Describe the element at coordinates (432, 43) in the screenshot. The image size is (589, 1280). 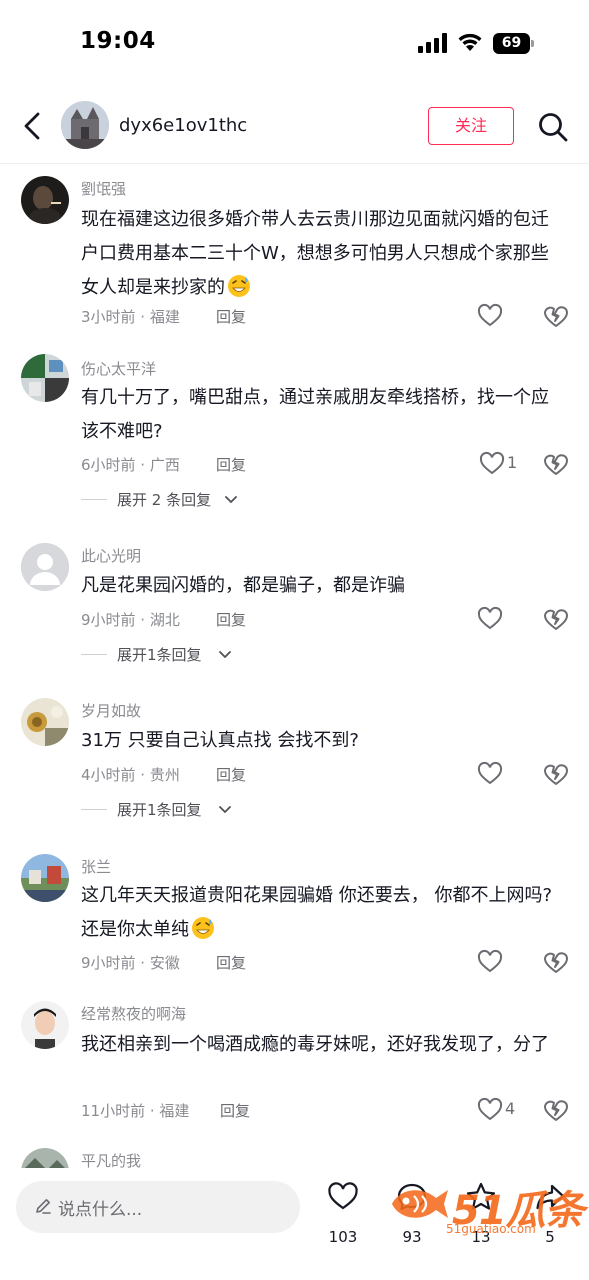
I see `cellular-signal-icon` at that location.